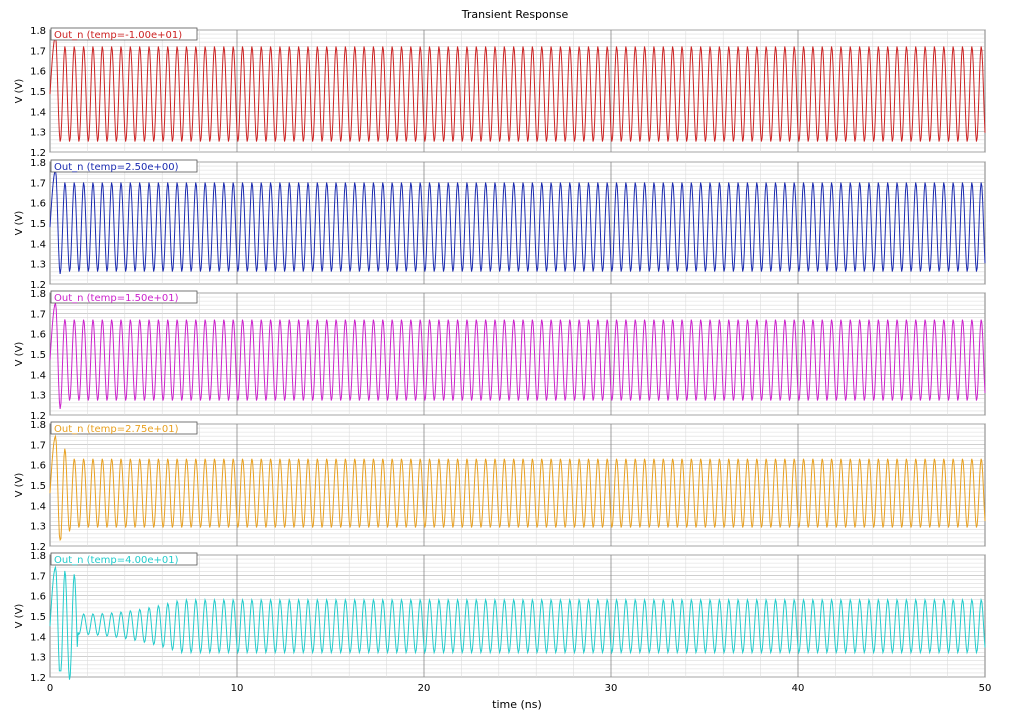 Image resolution: width=1024 pixels, height=718 pixels. I want to click on x-axis: 0 10 20 30 40 50, so click(519, 688).